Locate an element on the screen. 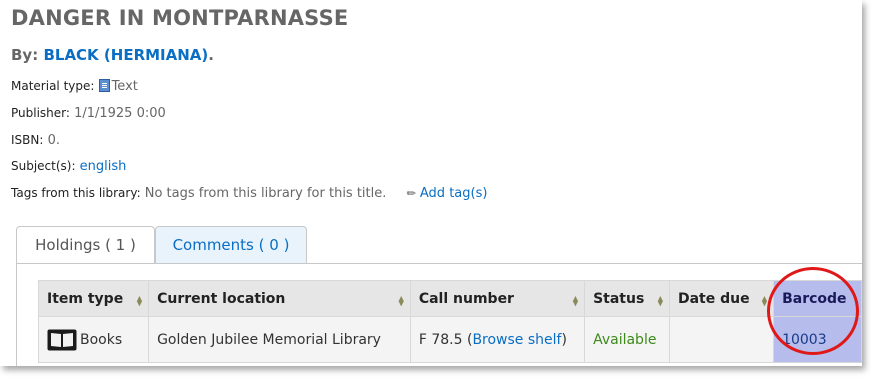  item-type-cell: Books is located at coordinates (93, 339).